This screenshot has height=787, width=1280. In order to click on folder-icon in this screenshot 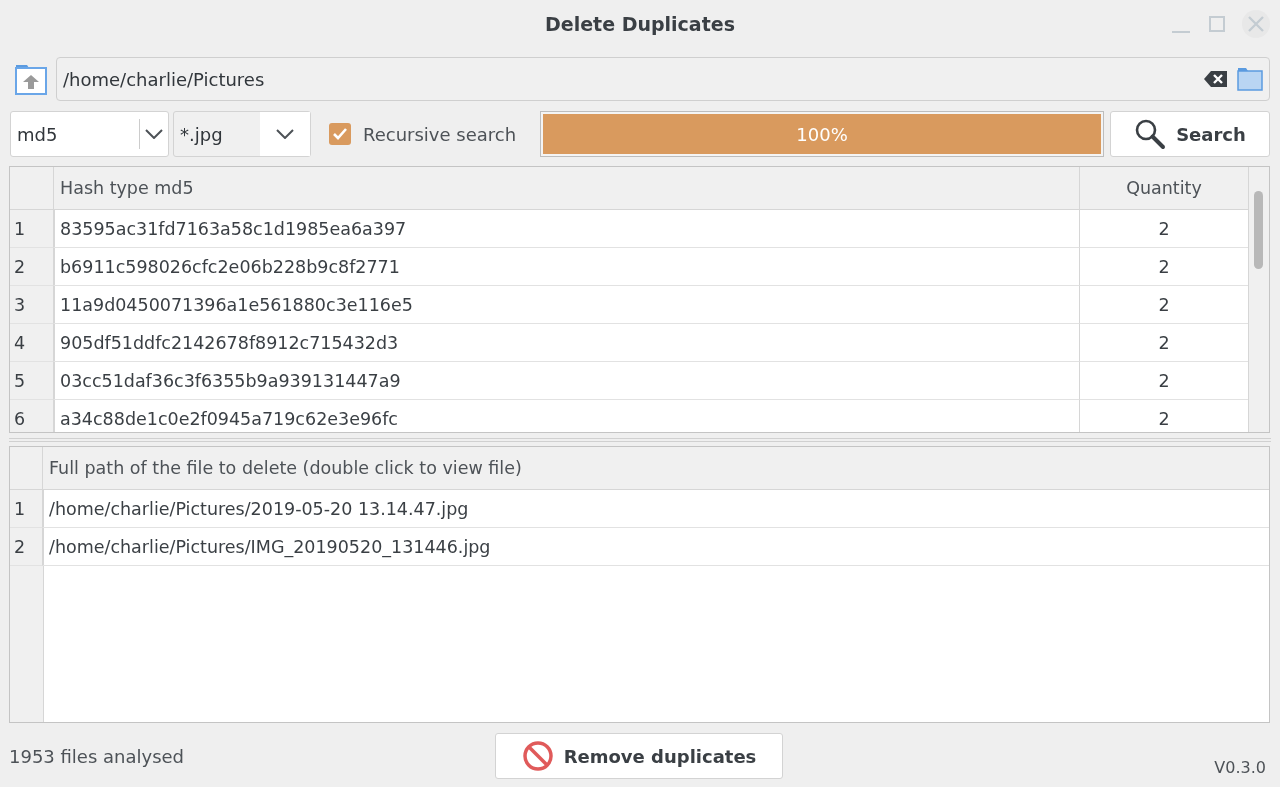, I will do `click(1250, 79)`.